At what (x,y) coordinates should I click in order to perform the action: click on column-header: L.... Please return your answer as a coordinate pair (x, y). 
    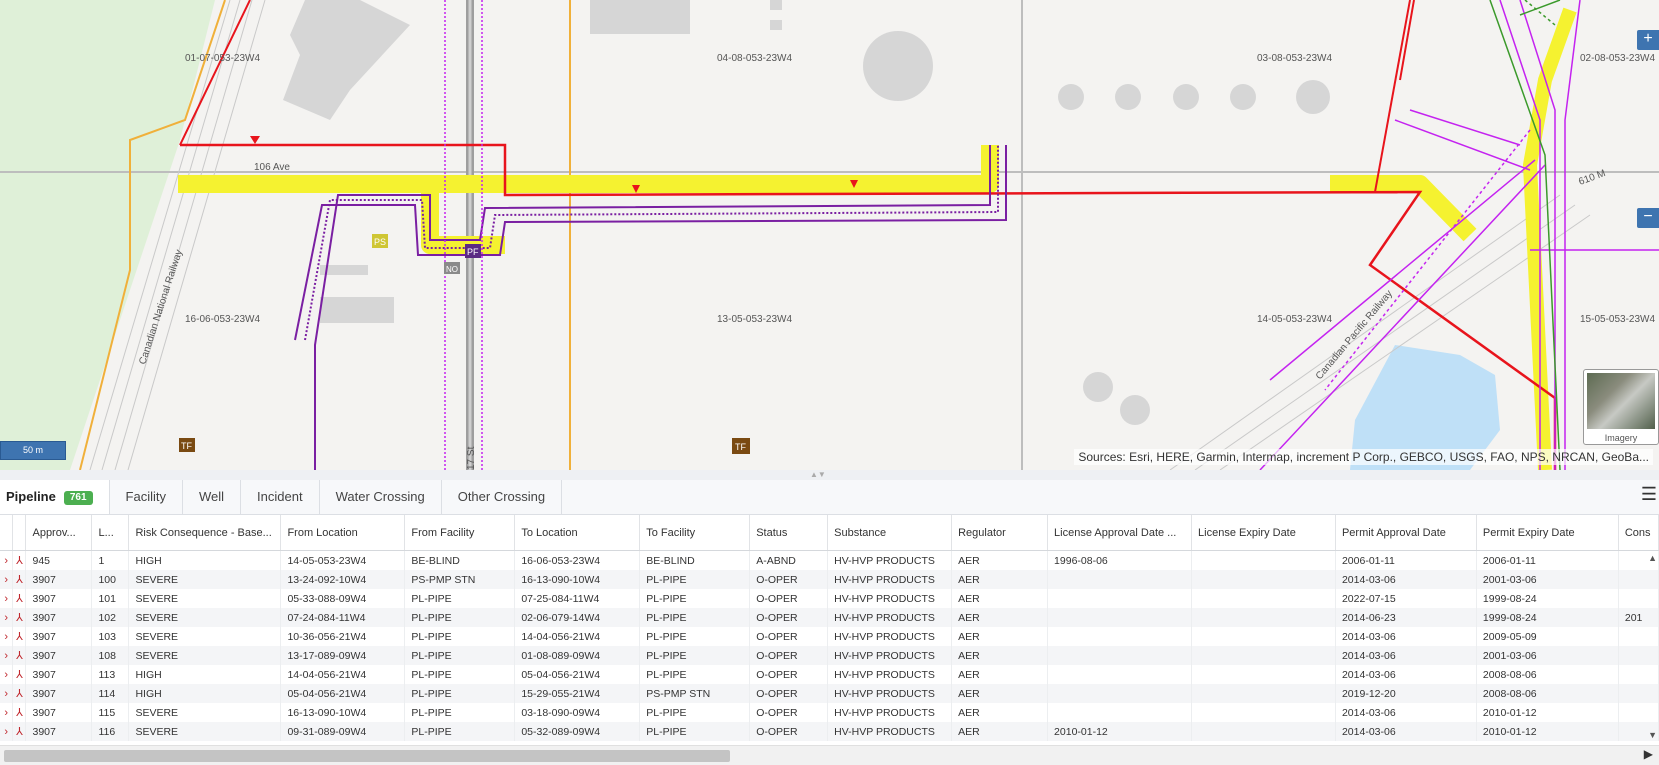
    Looking at the image, I should click on (110, 533).